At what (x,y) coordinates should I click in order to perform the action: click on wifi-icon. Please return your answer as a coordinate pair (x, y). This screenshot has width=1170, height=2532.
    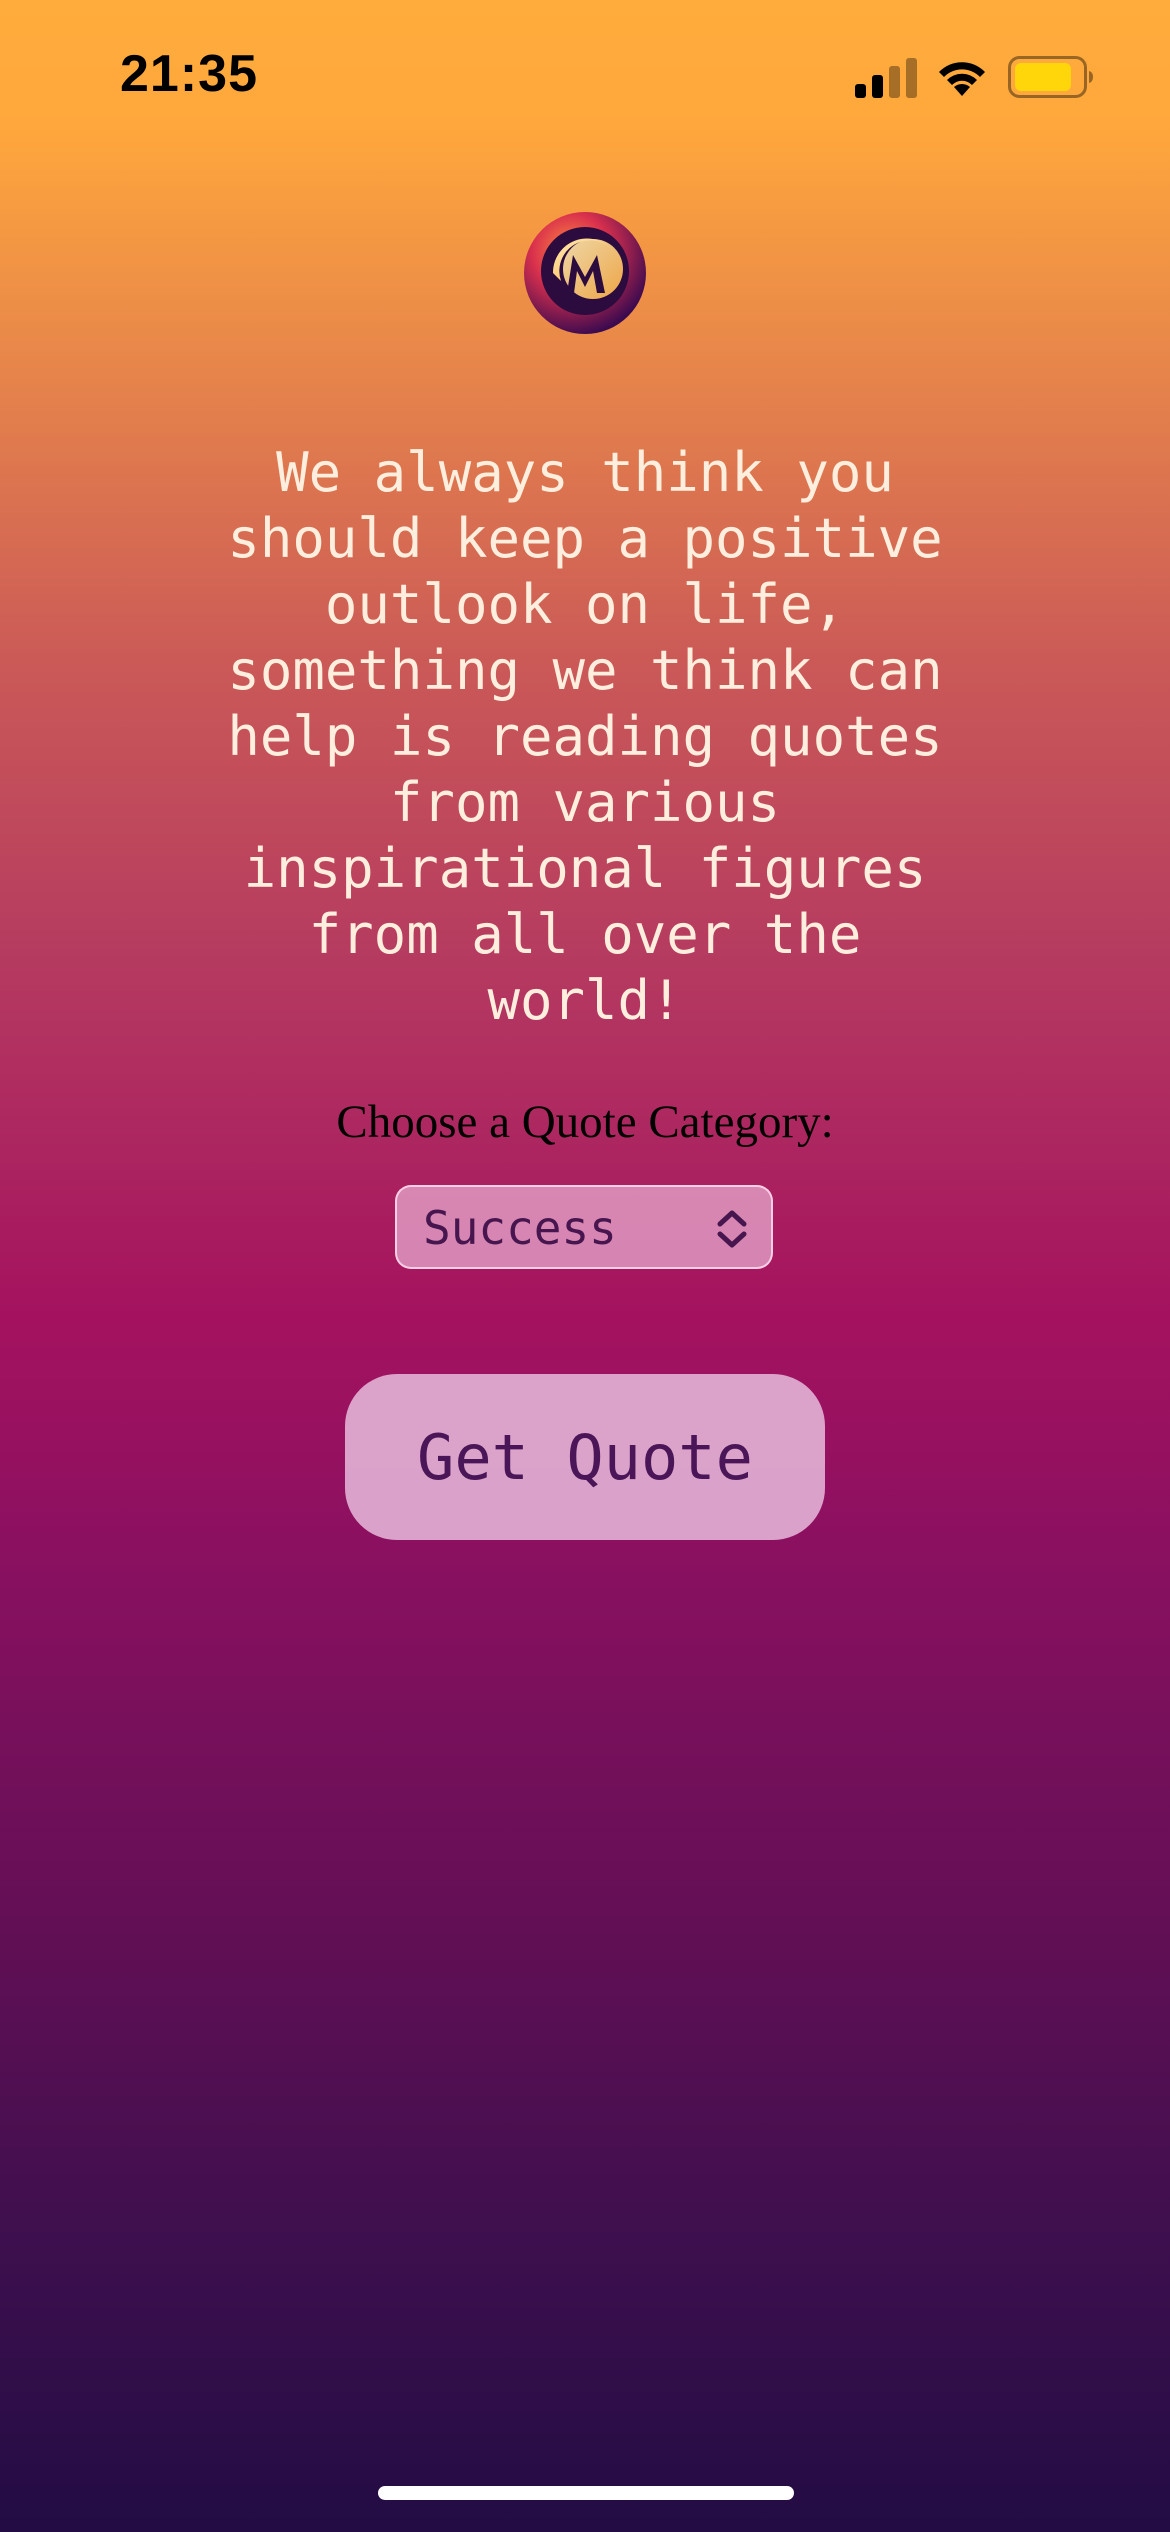
    Looking at the image, I should click on (962, 79).